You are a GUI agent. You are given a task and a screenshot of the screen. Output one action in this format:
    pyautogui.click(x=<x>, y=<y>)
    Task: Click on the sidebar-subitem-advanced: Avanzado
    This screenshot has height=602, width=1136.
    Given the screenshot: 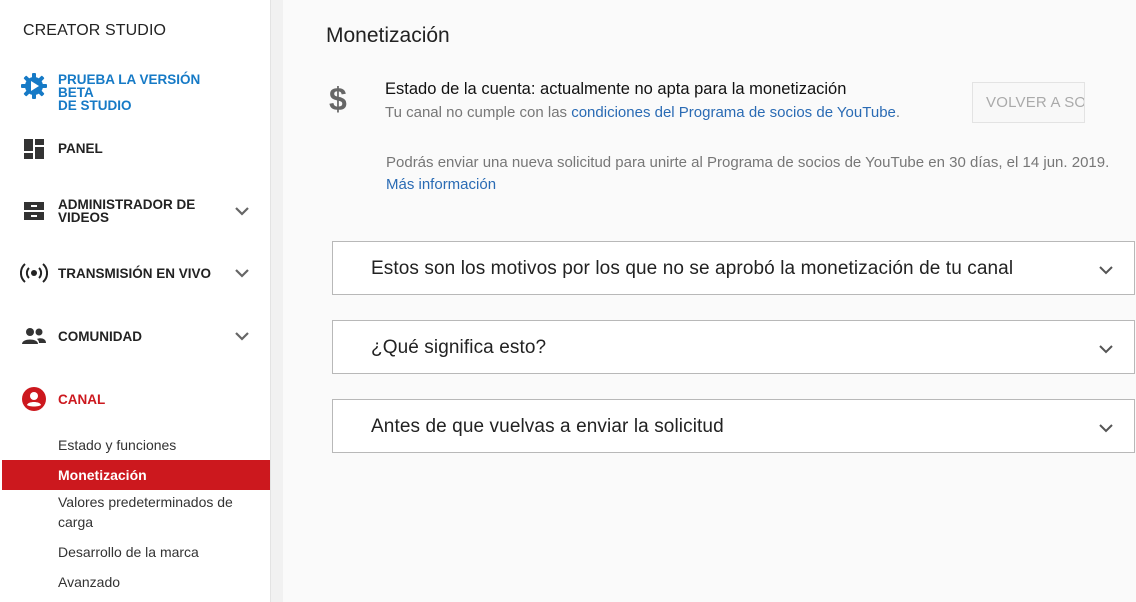 What is the action you would take?
    pyautogui.click(x=135, y=582)
    